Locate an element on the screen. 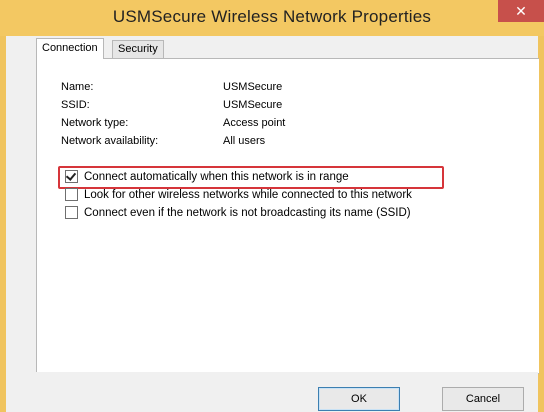  ok-button: OK is located at coordinates (359, 399).